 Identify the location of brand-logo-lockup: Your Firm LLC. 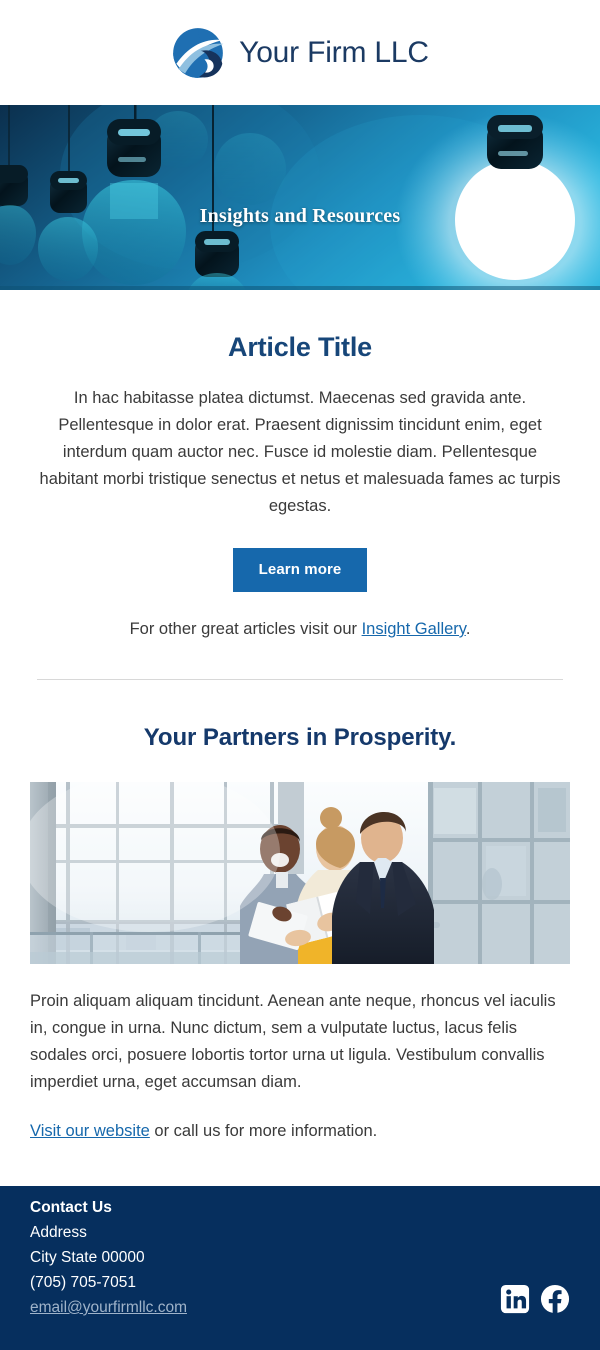
(300, 53).